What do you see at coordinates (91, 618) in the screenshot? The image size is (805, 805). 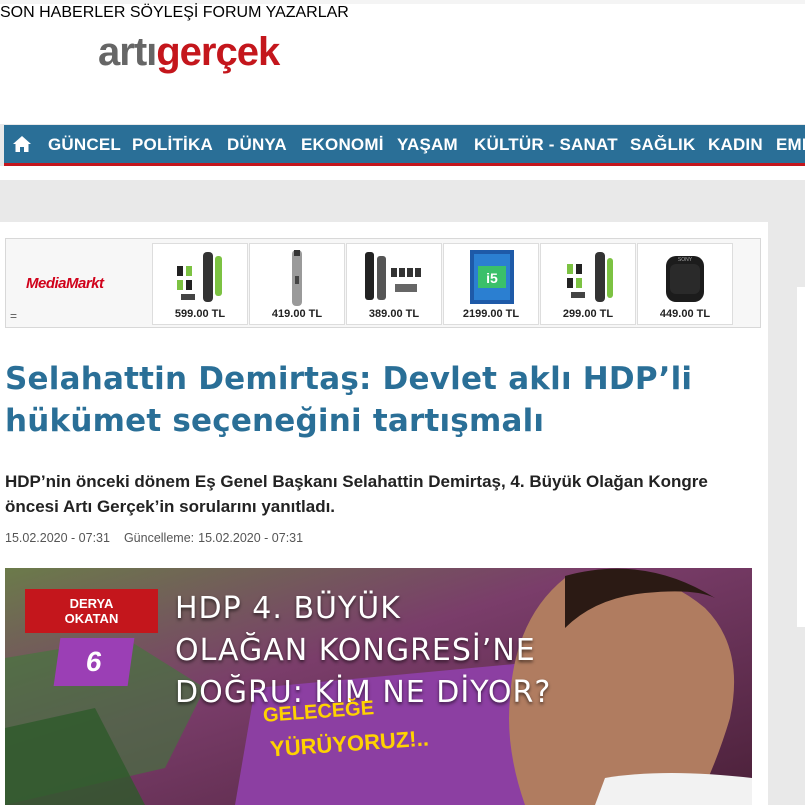 I see `author-tag-line2: OKATAN` at bounding box center [91, 618].